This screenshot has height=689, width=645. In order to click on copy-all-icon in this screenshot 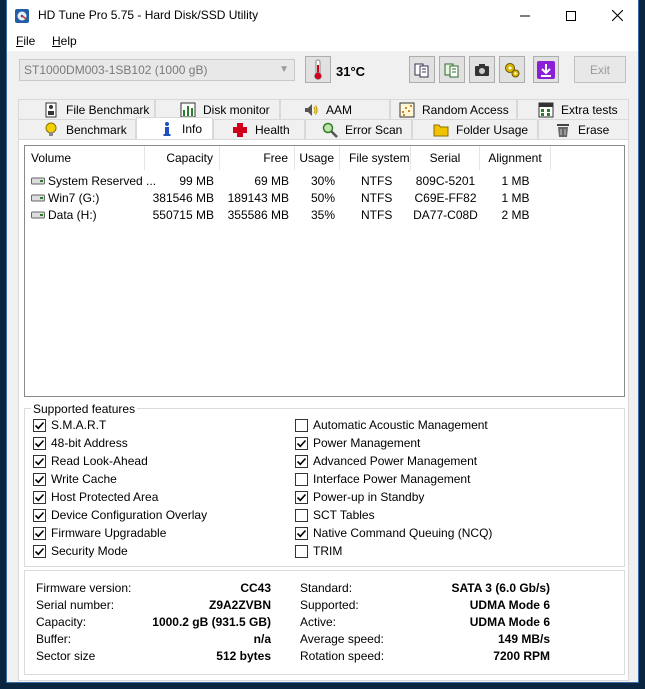, I will do `click(451, 70)`.